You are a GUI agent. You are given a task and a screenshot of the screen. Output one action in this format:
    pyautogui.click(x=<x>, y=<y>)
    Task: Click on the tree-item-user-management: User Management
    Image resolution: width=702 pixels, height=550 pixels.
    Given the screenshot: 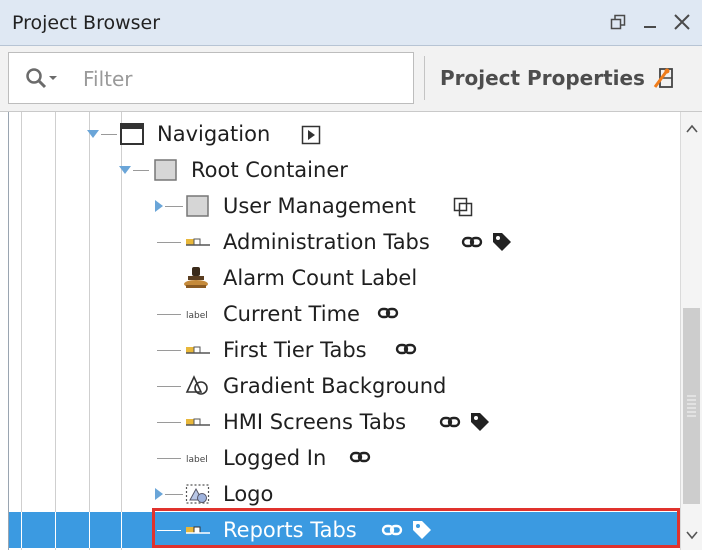 What is the action you would take?
    pyautogui.click(x=344, y=206)
    